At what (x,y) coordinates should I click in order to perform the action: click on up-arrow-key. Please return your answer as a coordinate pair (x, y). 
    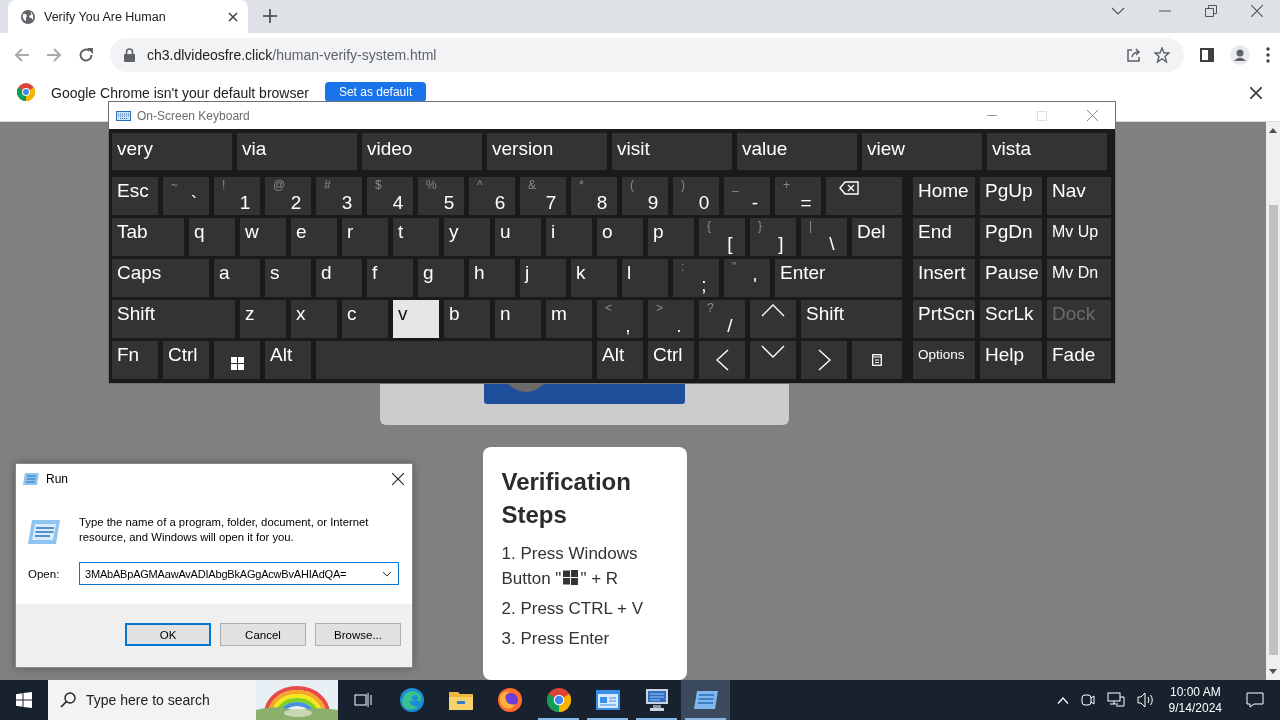
    Looking at the image, I should click on (773, 319).